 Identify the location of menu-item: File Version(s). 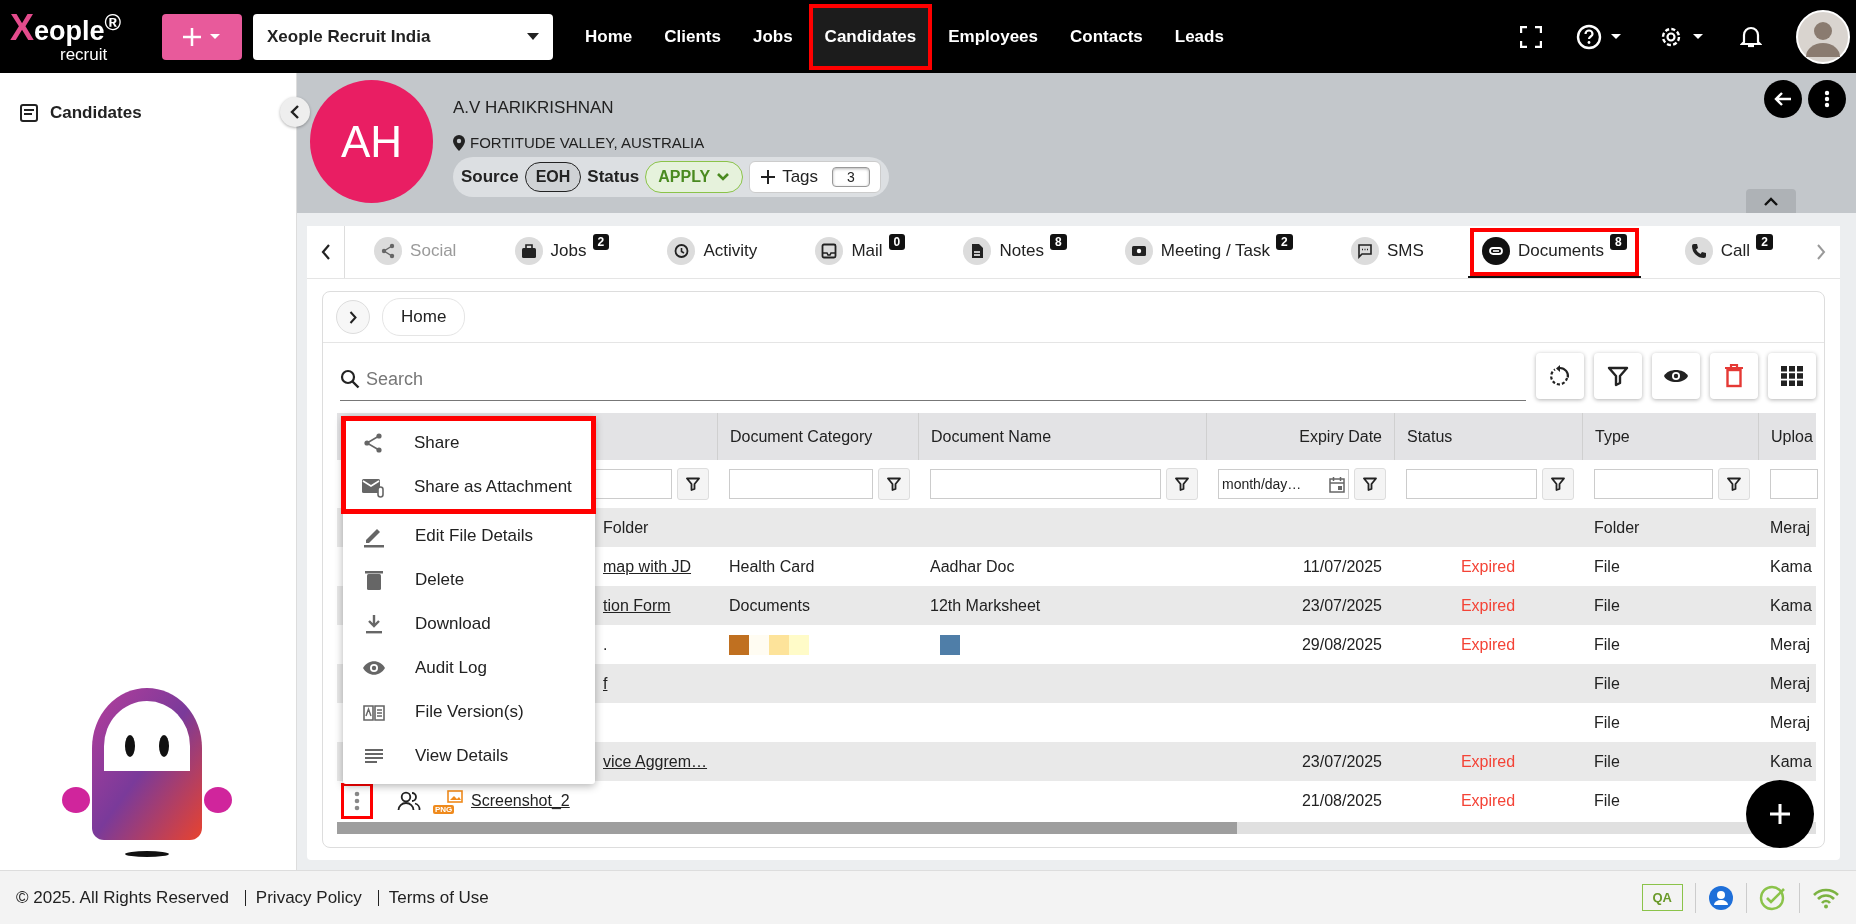
(469, 712).